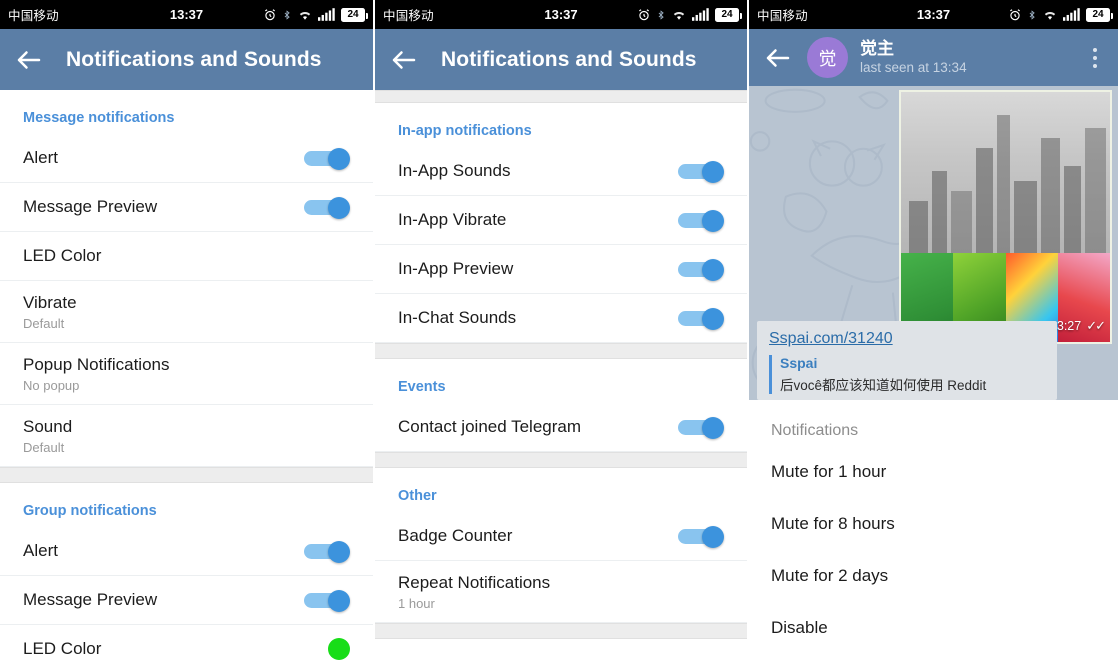  Describe the element at coordinates (186, 643) in the screenshot. I see `setting-row-group-led-color: LED Color` at that location.